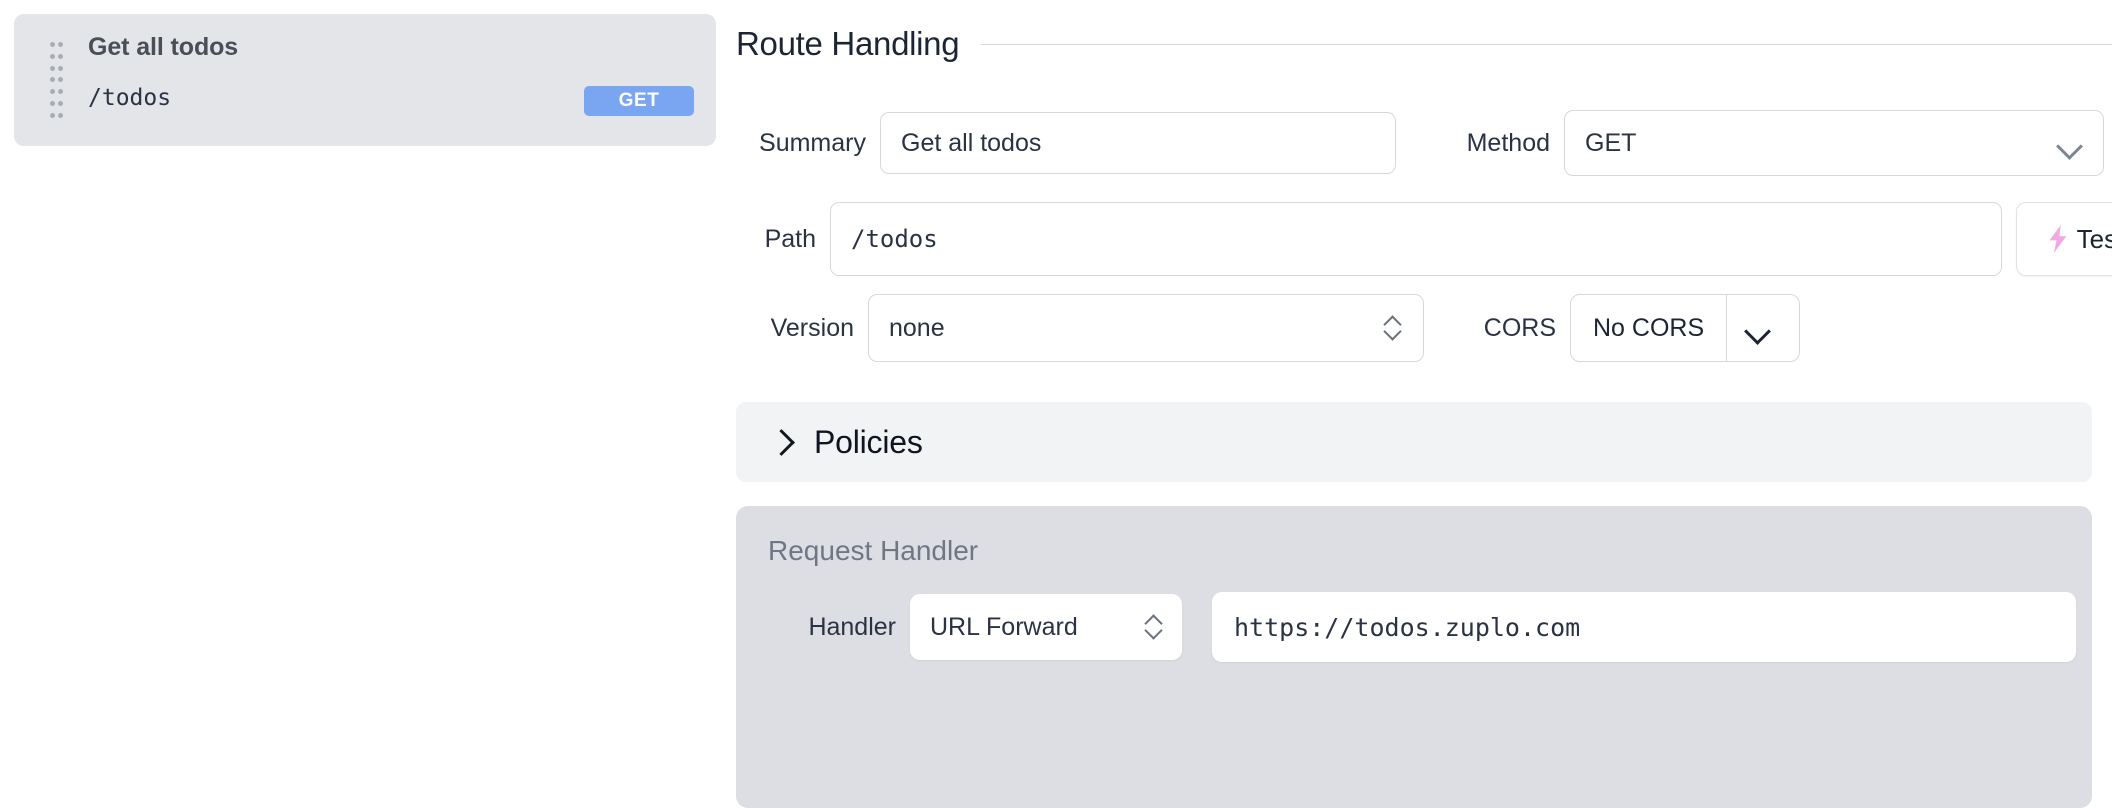 The height and width of the screenshot is (808, 2112). Describe the element at coordinates (1414, 442) in the screenshot. I see `policies-accordion: Policies` at that location.